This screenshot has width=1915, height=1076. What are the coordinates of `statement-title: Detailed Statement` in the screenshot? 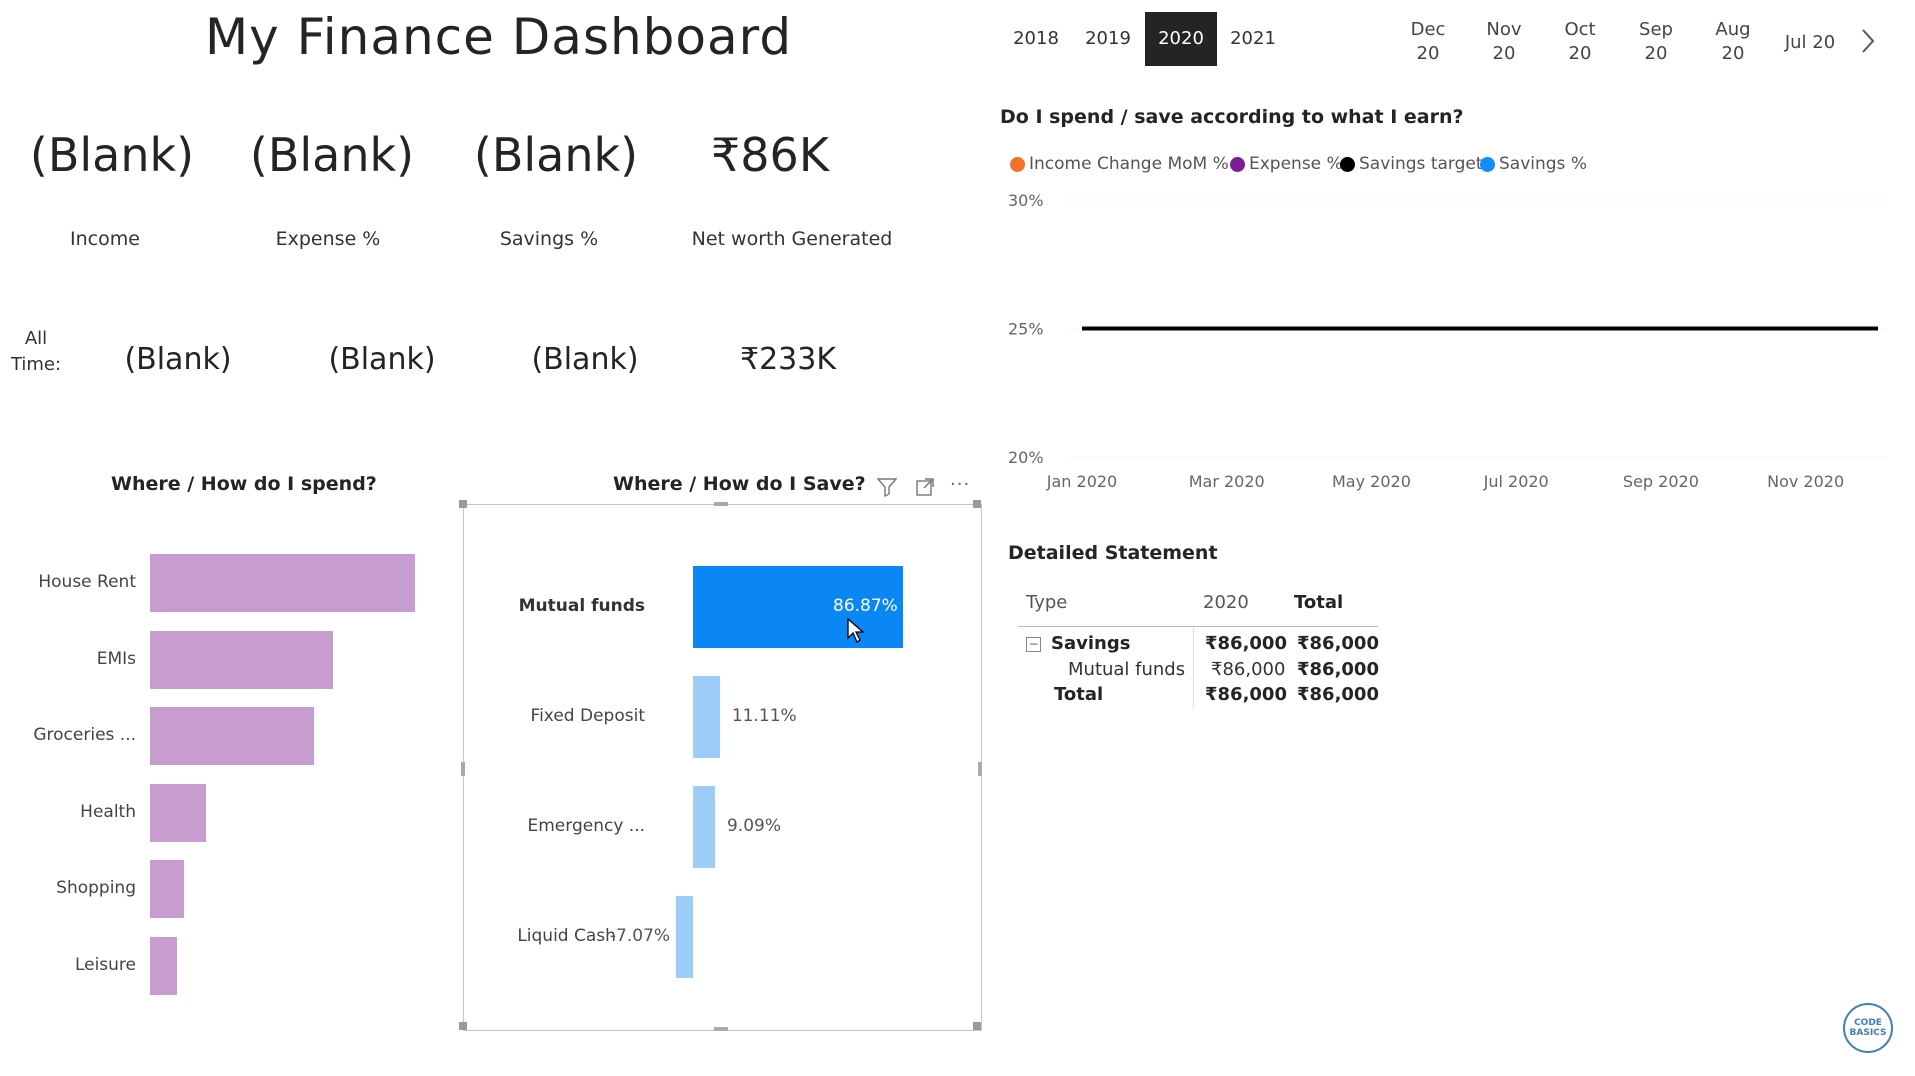 It's located at (1113, 553).